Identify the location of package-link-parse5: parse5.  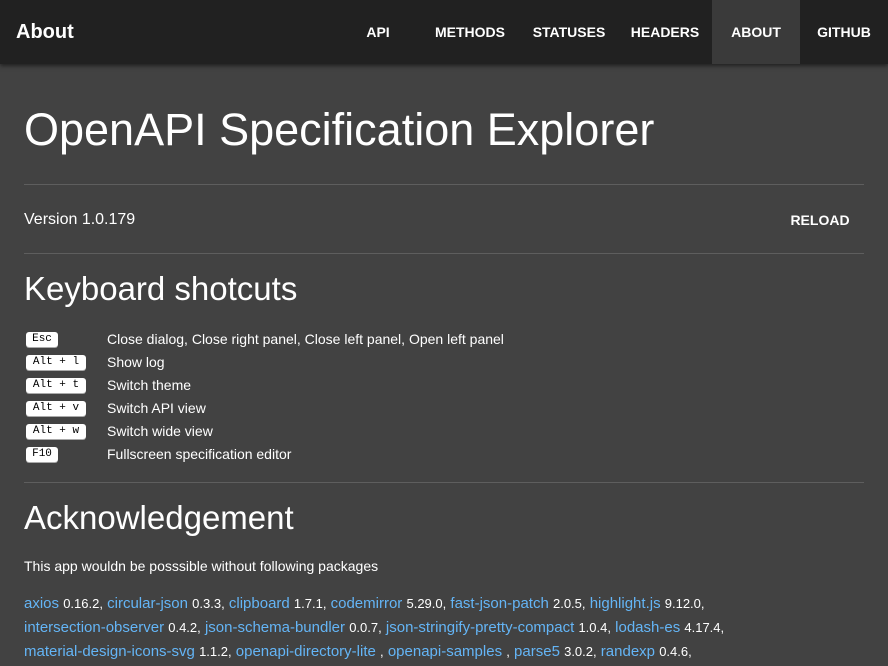
(537, 651).